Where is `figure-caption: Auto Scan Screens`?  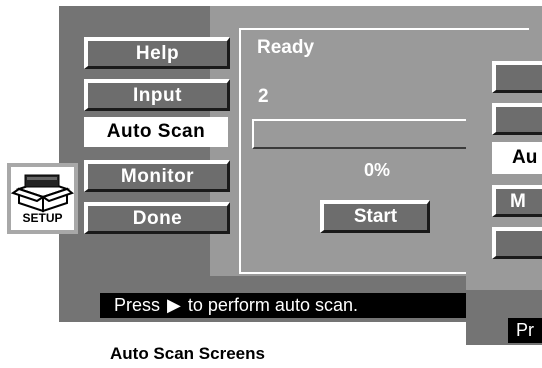
figure-caption: Auto Scan Screens is located at coordinates (187, 353).